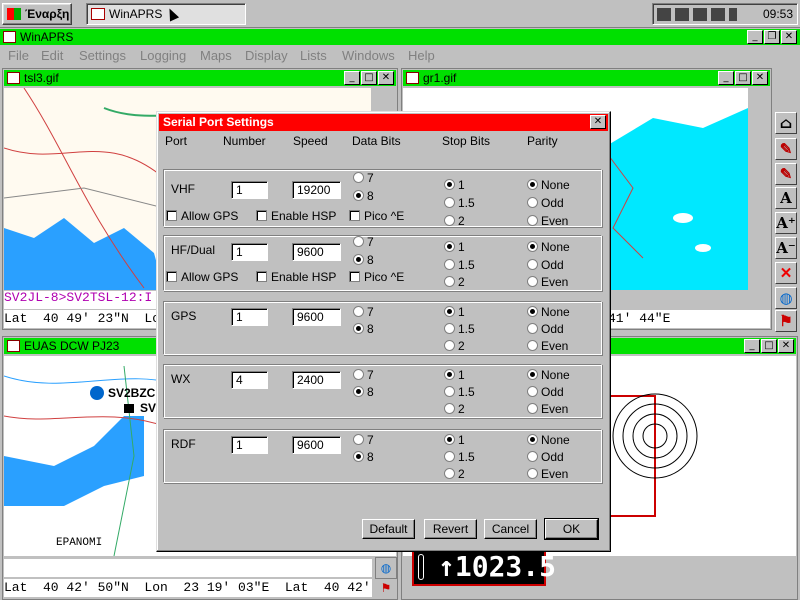 The height and width of the screenshot is (600, 800). Describe the element at coordinates (772, 37) in the screenshot. I see `restore-button: ❐` at that location.